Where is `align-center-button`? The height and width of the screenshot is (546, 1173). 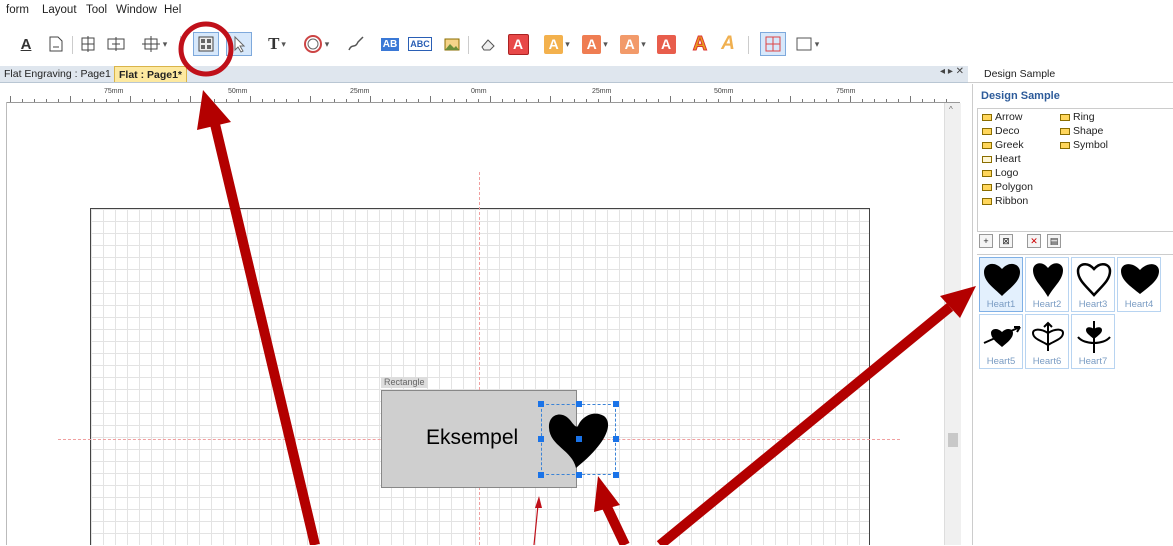 align-center-button is located at coordinates (88, 44).